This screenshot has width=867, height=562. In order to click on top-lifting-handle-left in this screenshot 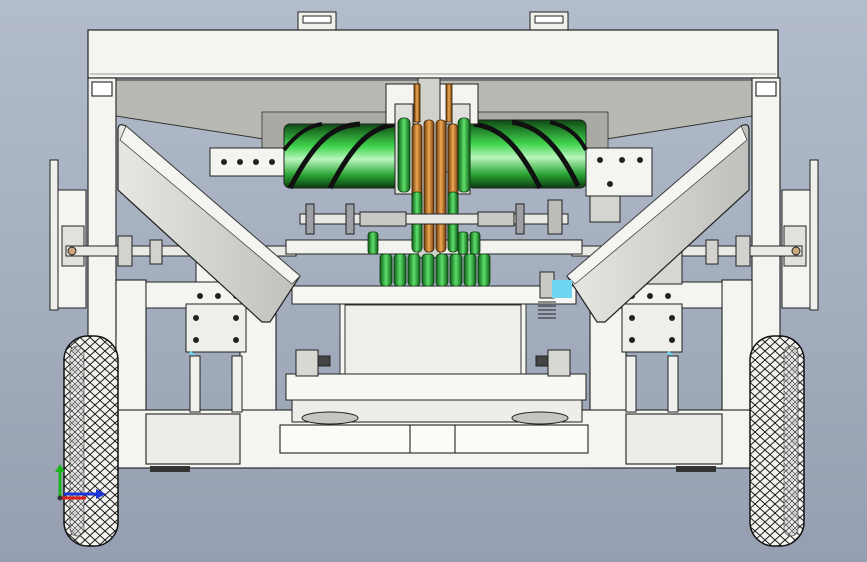, I will do `click(317, 22)`.